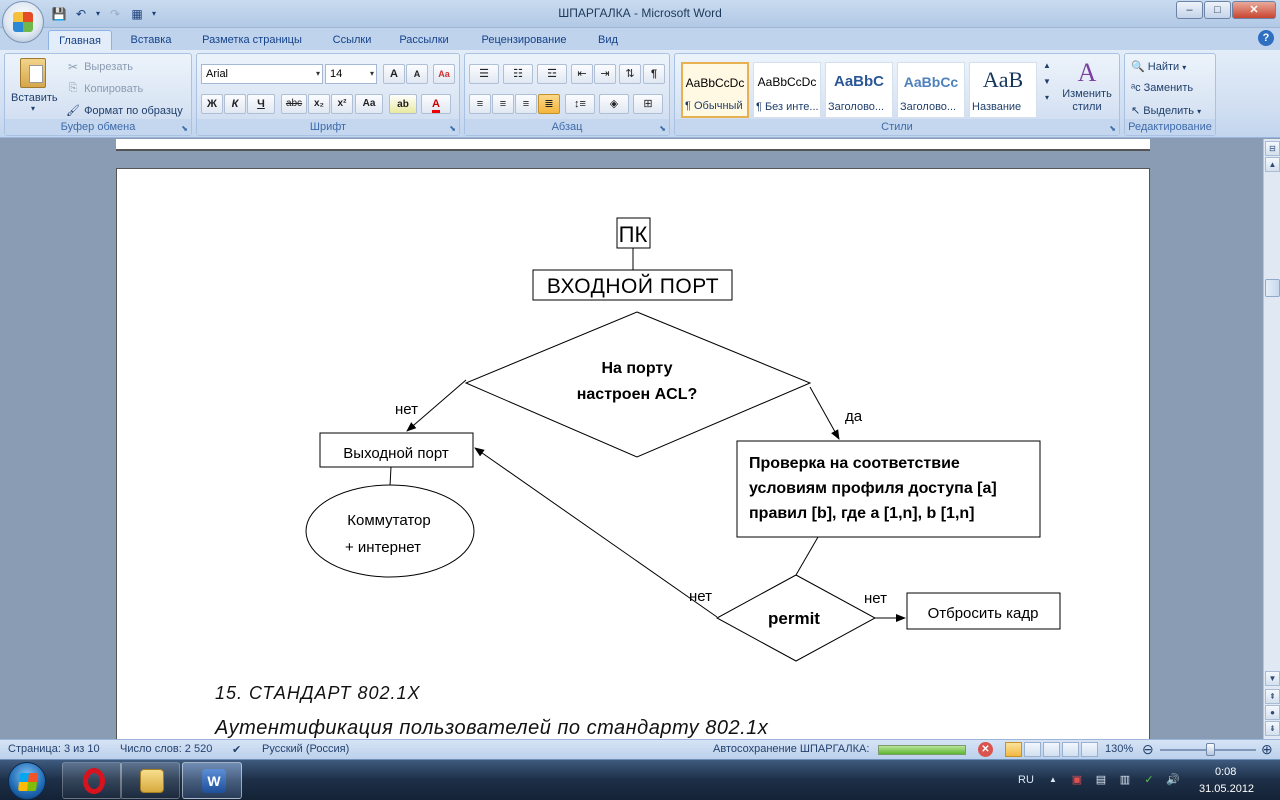 The height and width of the screenshot is (800, 1280). What do you see at coordinates (526, 104) in the screenshot?
I see `align-right-button: ≡` at bounding box center [526, 104].